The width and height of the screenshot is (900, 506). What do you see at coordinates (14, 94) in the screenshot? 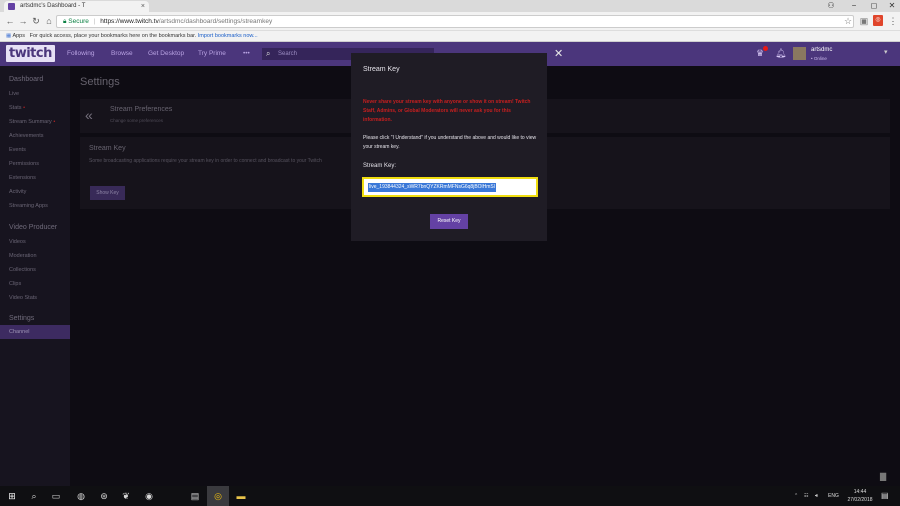
I see `sidebar-item-live: Live` at bounding box center [14, 94].